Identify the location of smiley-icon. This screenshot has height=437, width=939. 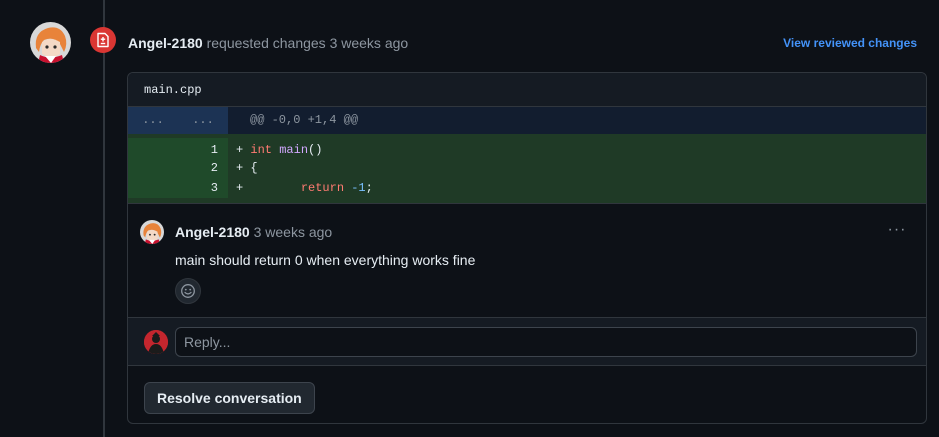
(188, 291).